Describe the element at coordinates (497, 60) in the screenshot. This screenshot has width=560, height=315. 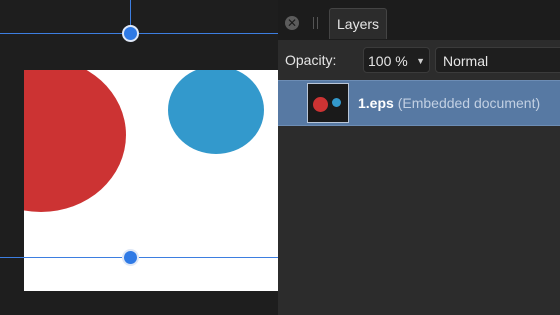
I see `blend-mode-dropdown: Normal` at that location.